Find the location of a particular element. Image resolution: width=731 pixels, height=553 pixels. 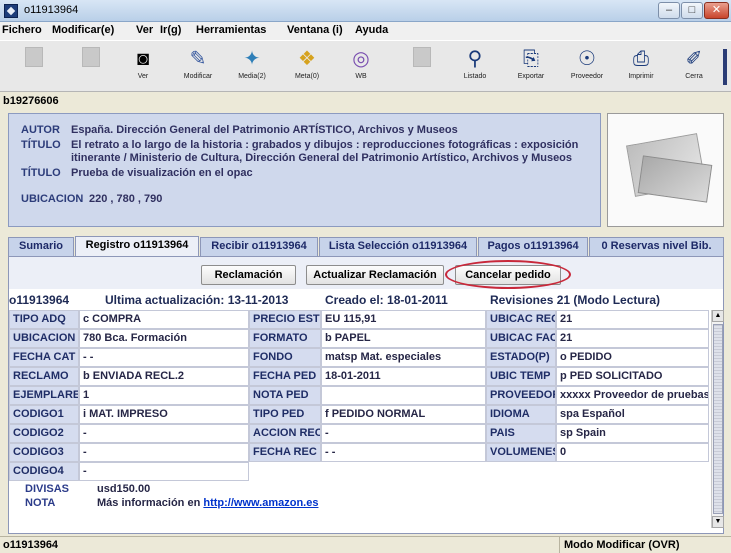

field-label: PROVEEDOR is located at coordinates (521, 395).